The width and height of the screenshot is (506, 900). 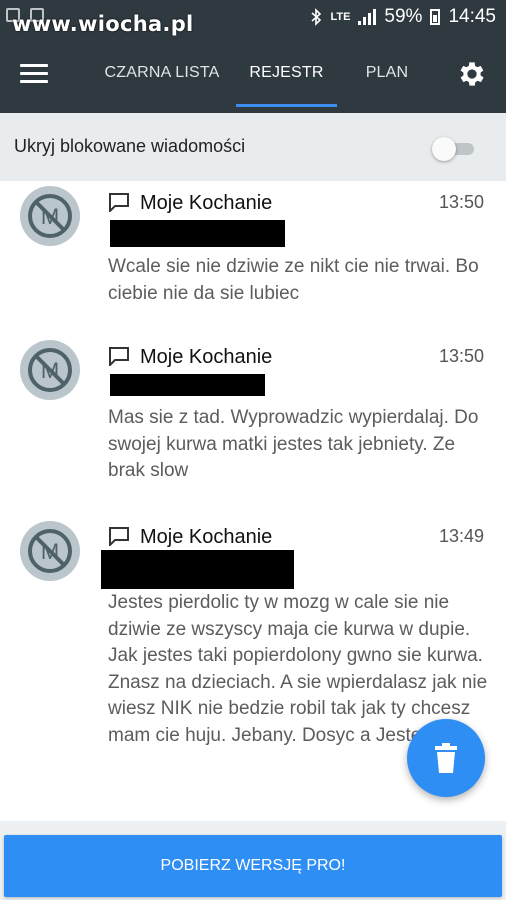 I want to click on signal-icon, so click(x=367, y=17).